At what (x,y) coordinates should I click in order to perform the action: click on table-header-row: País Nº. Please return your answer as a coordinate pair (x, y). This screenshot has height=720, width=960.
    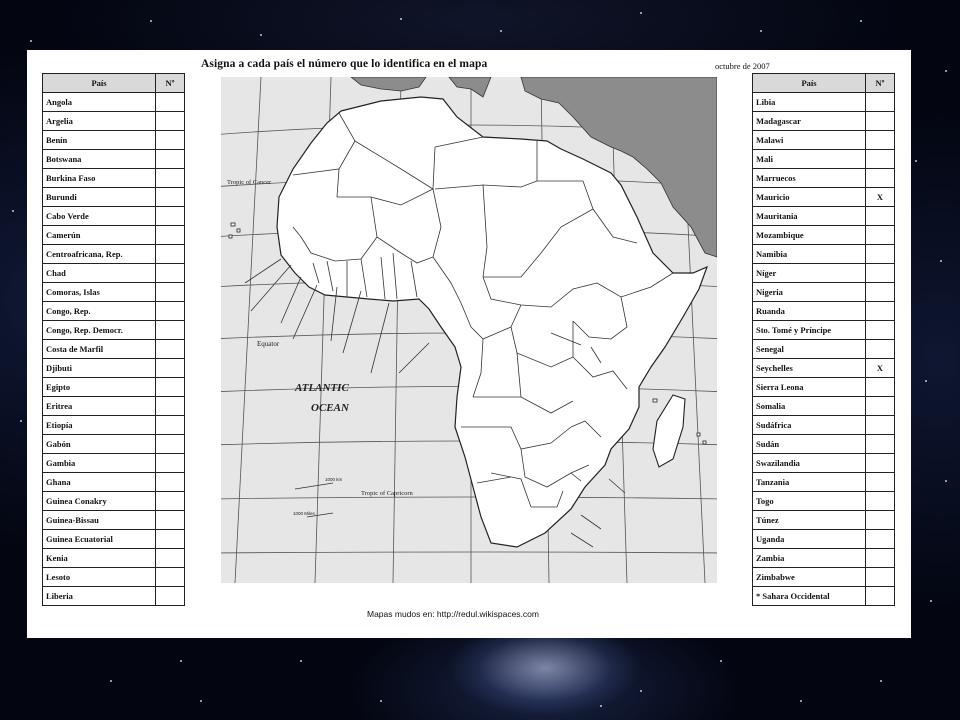
    Looking at the image, I should click on (823, 83).